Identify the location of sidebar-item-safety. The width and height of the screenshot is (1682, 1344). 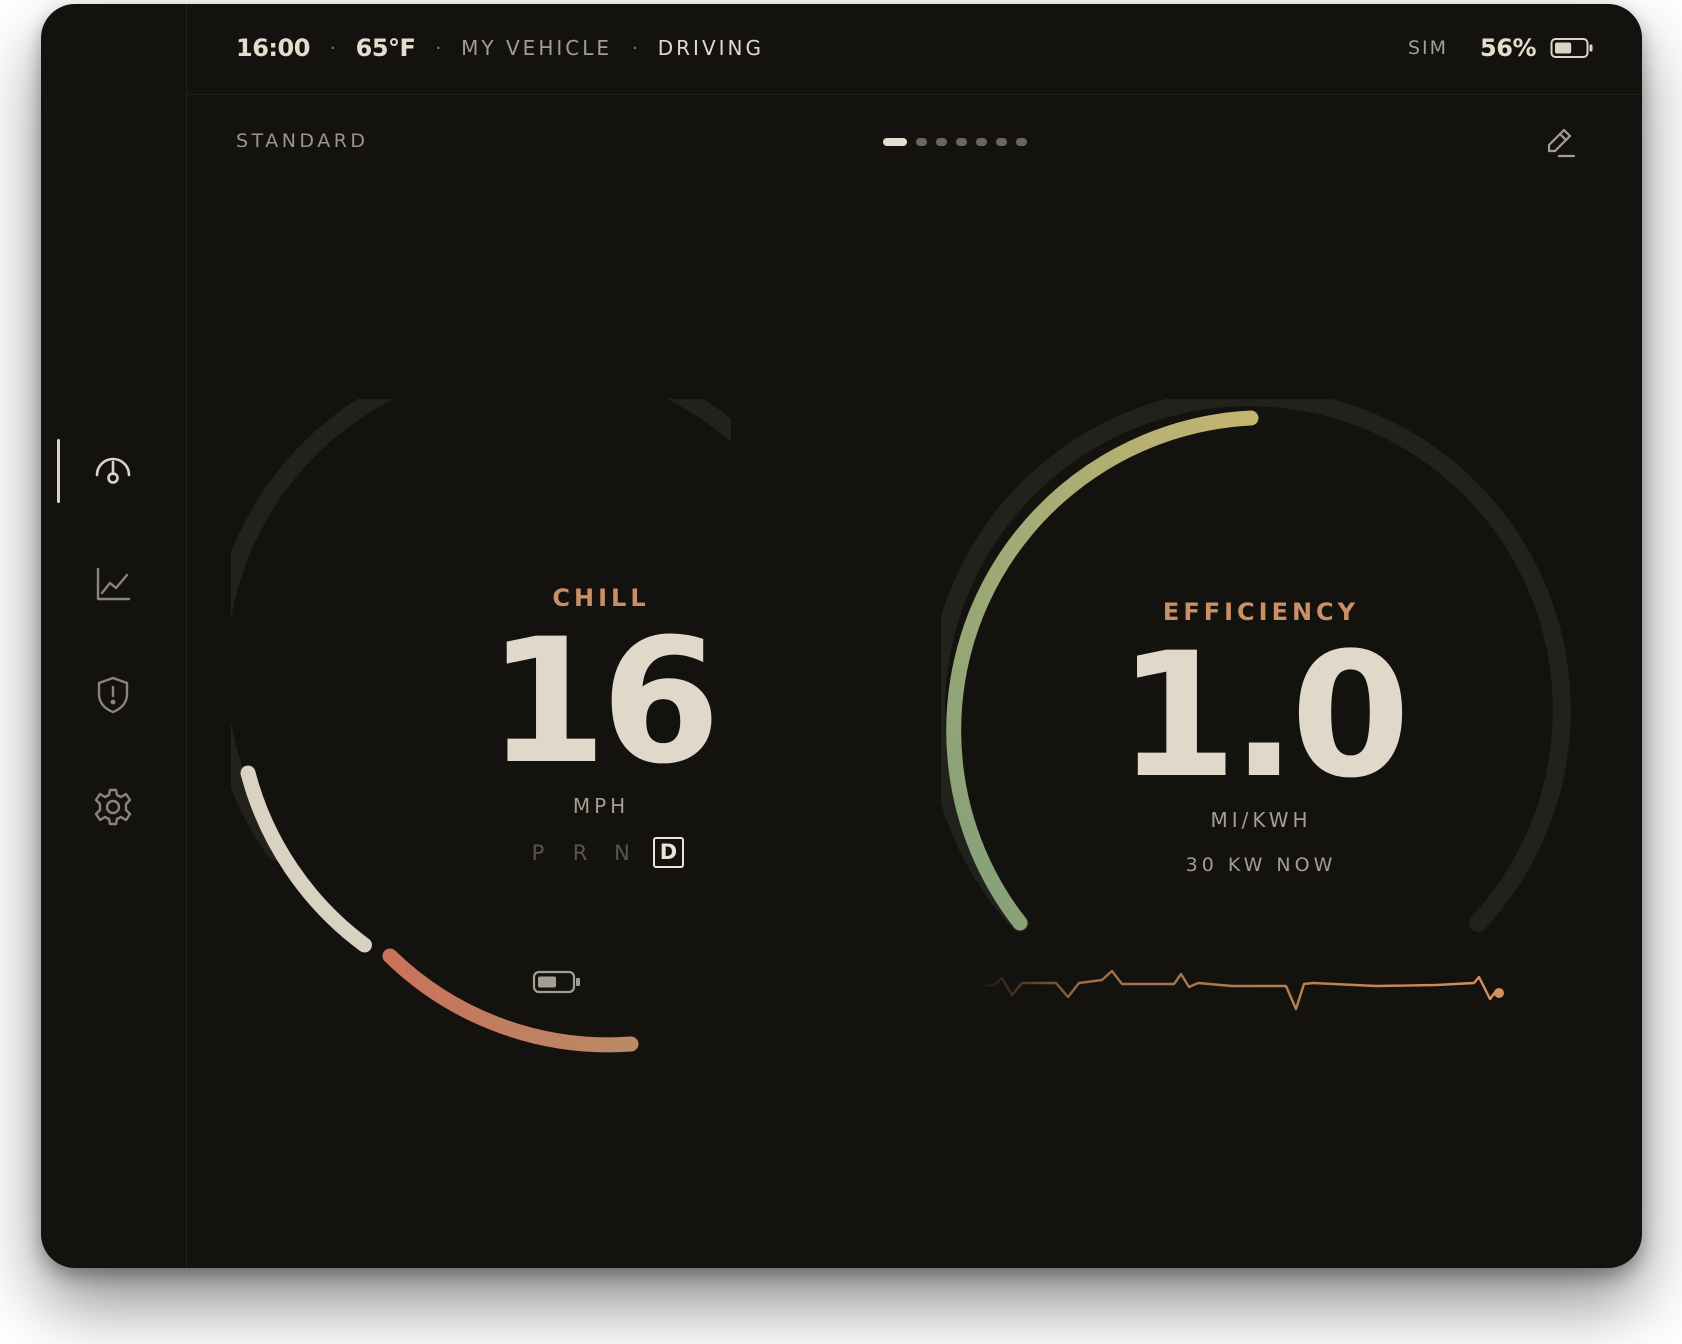
(113, 695).